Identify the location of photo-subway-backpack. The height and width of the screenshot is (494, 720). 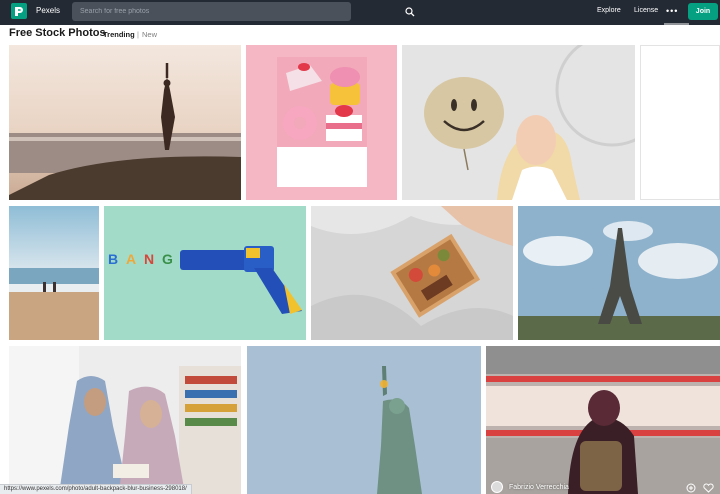
(603, 420).